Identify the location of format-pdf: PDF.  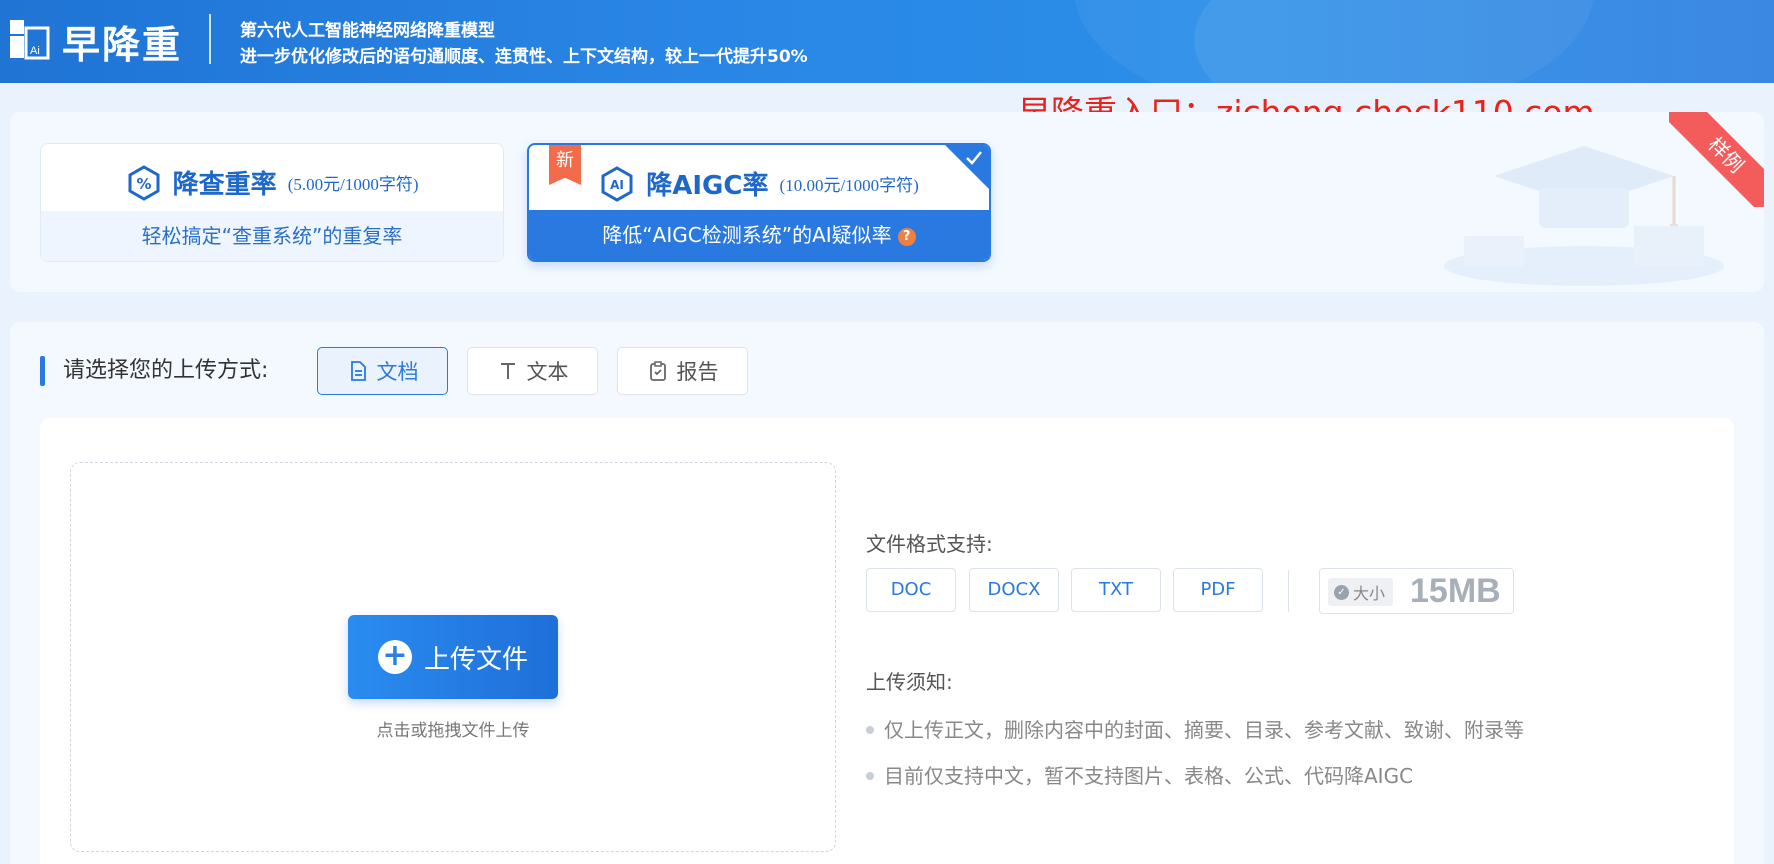
(1218, 590).